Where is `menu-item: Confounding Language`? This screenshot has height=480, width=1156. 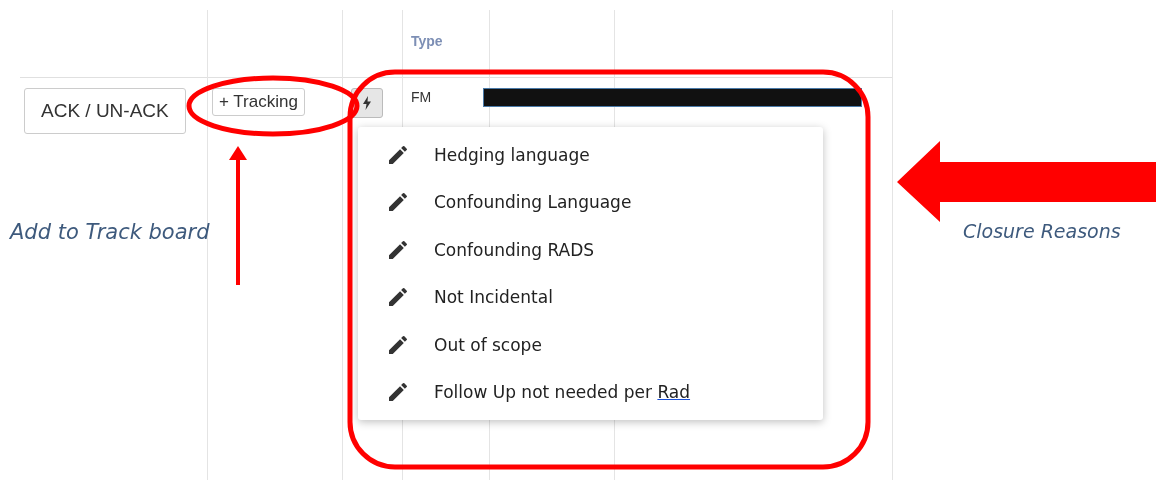 menu-item: Confounding Language is located at coordinates (590, 202).